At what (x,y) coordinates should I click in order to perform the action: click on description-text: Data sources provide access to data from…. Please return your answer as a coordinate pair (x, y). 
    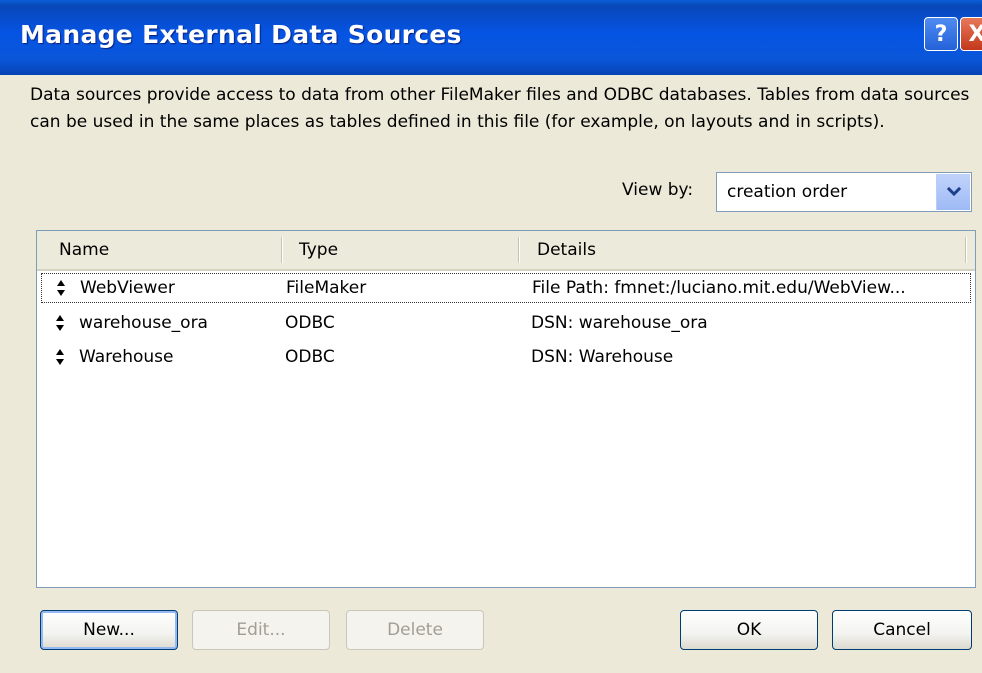
    Looking at the image, I should click on (500, 108).